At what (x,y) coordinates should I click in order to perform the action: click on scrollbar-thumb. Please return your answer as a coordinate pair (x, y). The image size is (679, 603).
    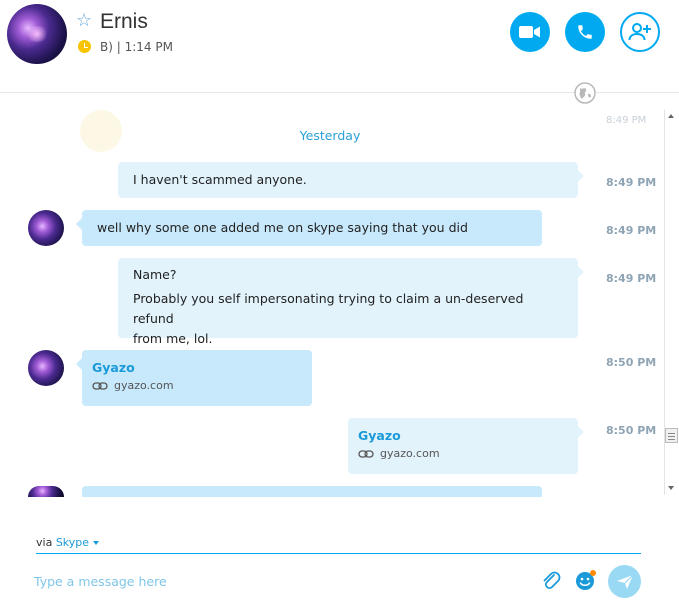
    Looking at the image, I should click on (671, 435).